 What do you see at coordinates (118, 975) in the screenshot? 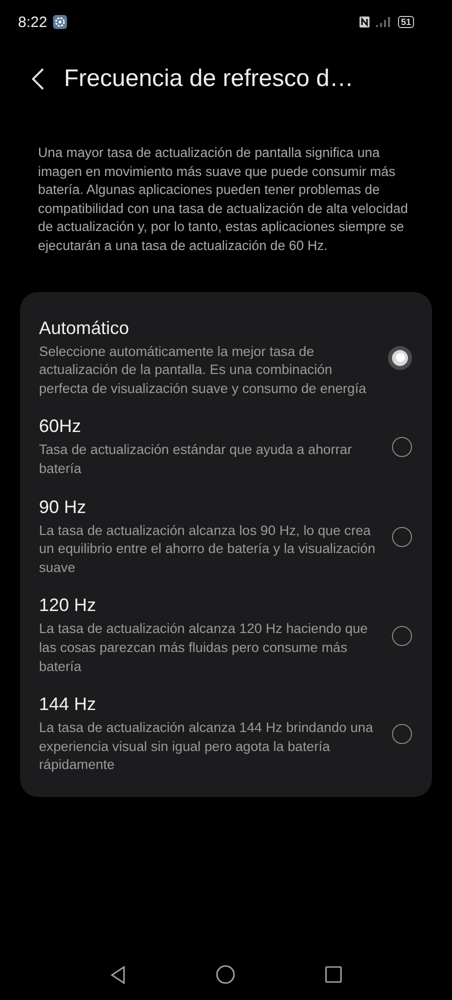
I see `back-icon` at bounding box center [118, 975].